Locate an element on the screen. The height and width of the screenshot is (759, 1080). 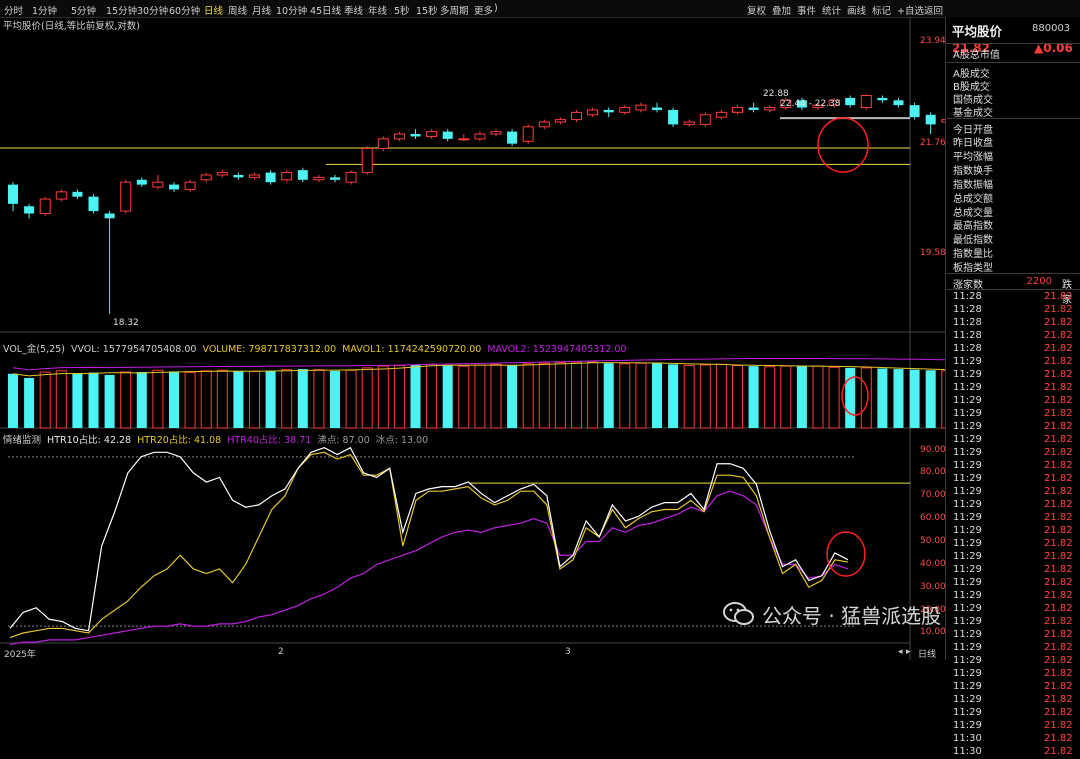
period-tab-3: 15分钟 is located at coordinates (121, 10).